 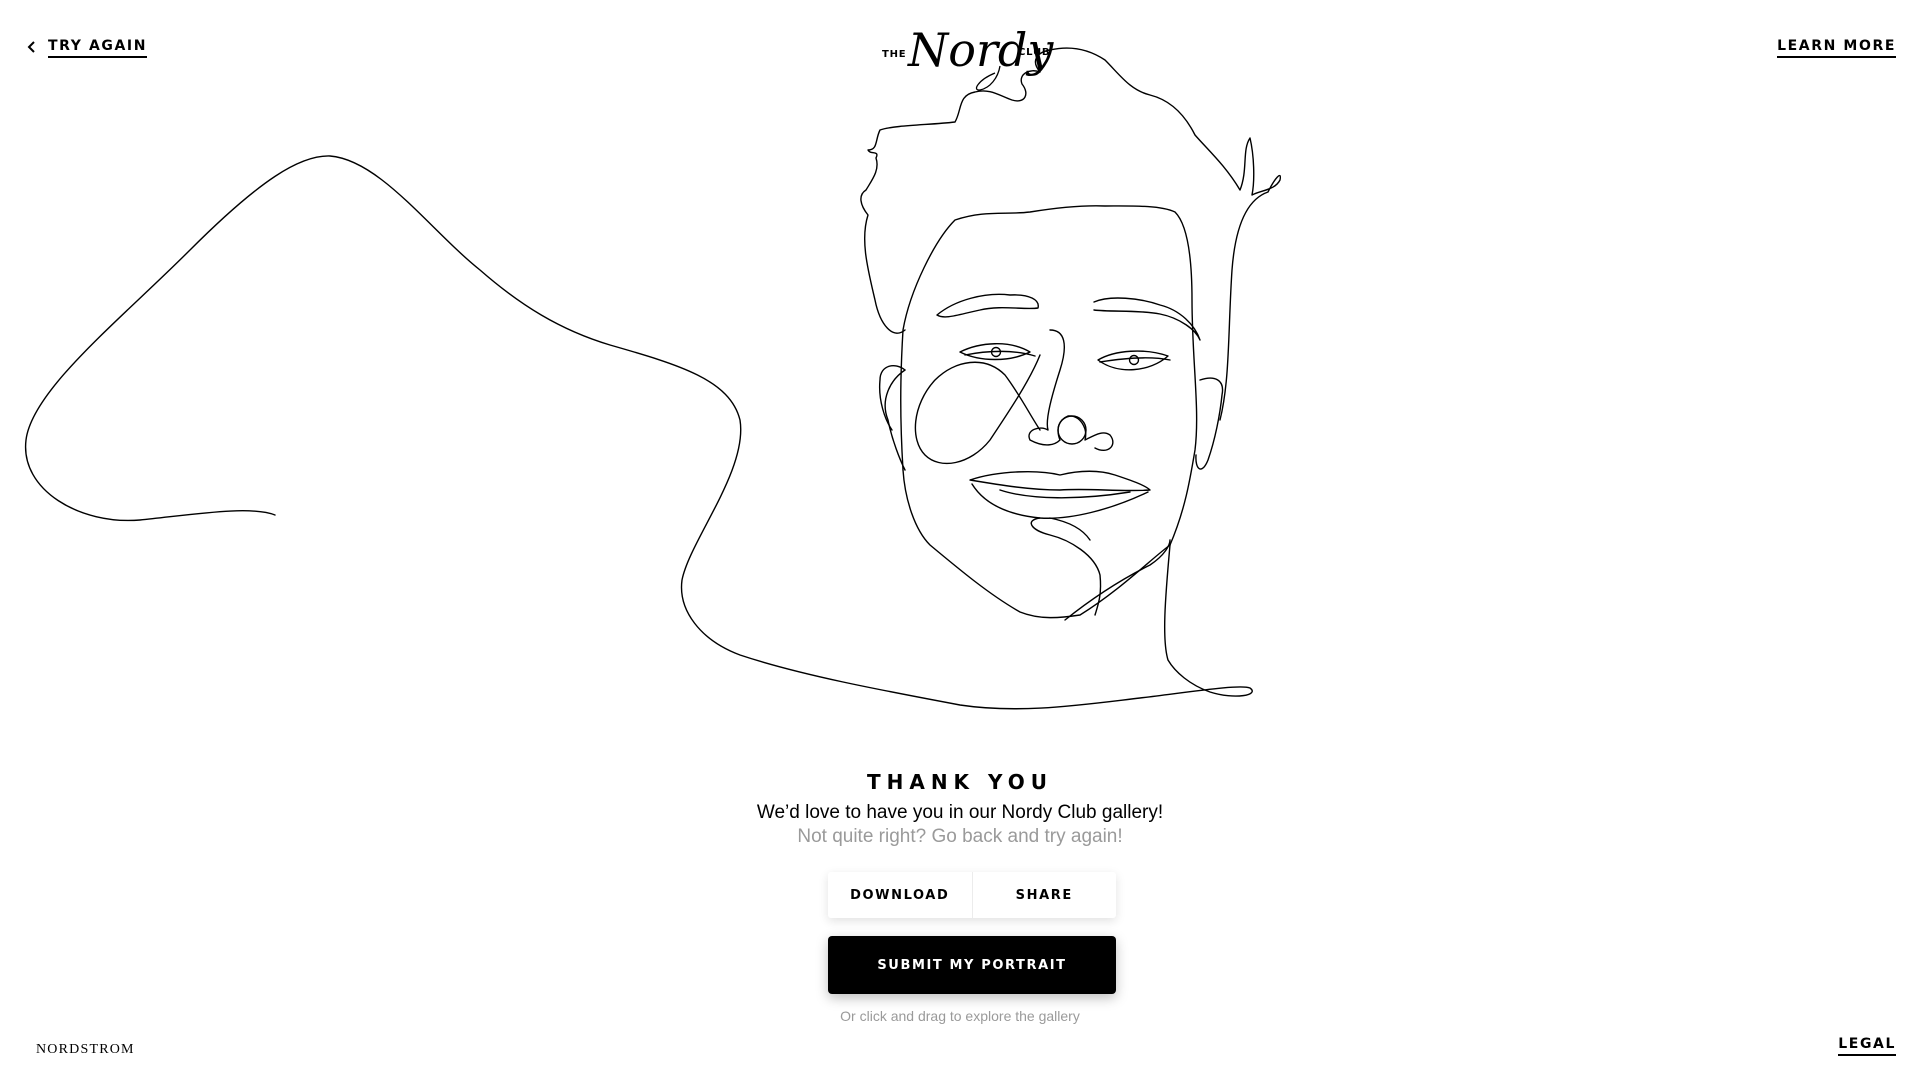 What do you see at coordinates (894, 54) in the screenshot?
I see `svg-text: THE` at bounding box center [894, 54].